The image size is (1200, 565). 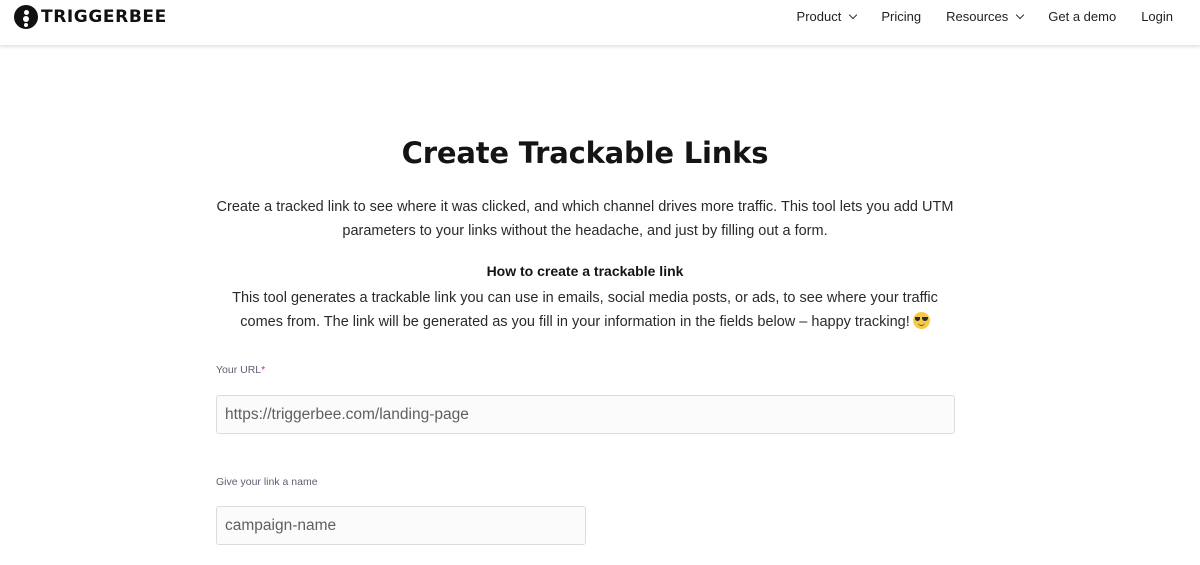 I want to click on nav-product: Product, so click(x=827, y=16).